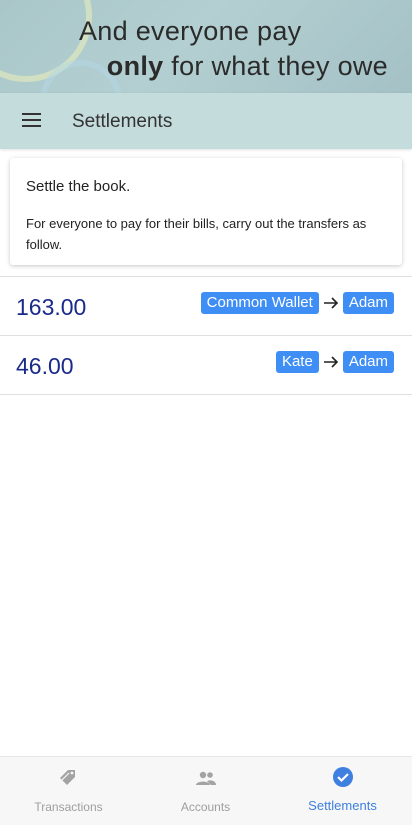 Image resolution: width=412 pixels, height=825 pixels. What do you see at coordinates (135, 66) in the screenshot?
I see `slogan-emphasis: only` at bounding box center [135, 66].